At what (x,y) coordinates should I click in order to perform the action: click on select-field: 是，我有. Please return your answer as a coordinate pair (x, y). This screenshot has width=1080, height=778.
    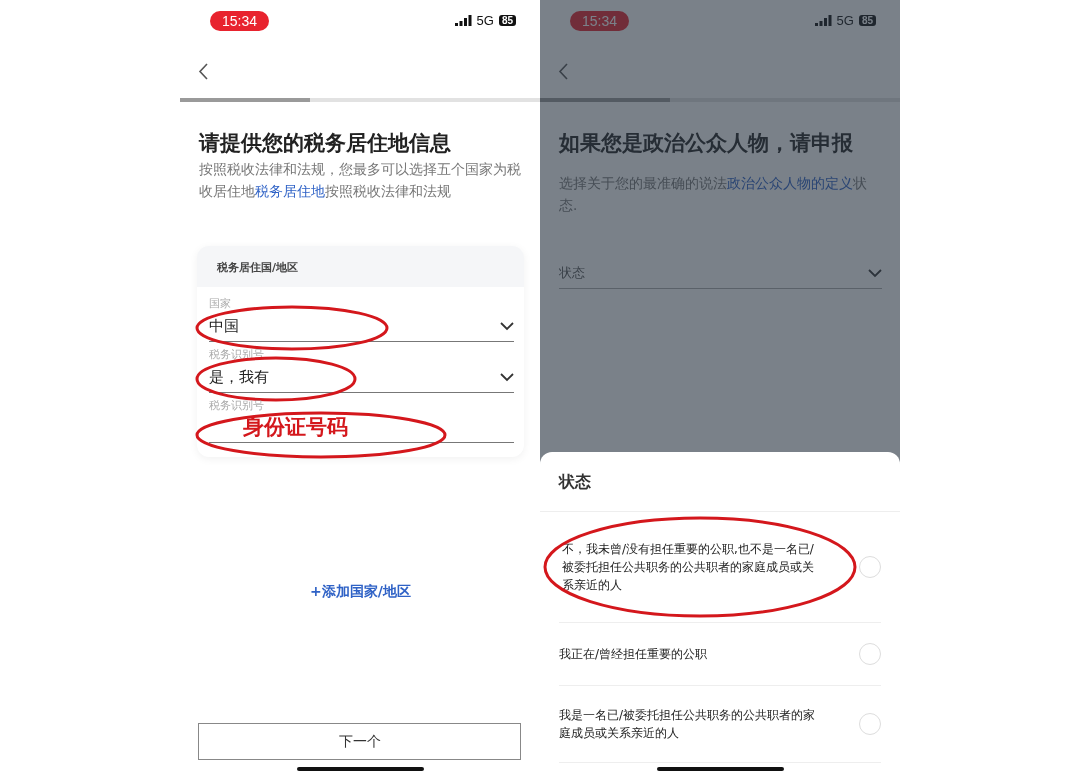
    Looking at the image, I should click on (361, 377).